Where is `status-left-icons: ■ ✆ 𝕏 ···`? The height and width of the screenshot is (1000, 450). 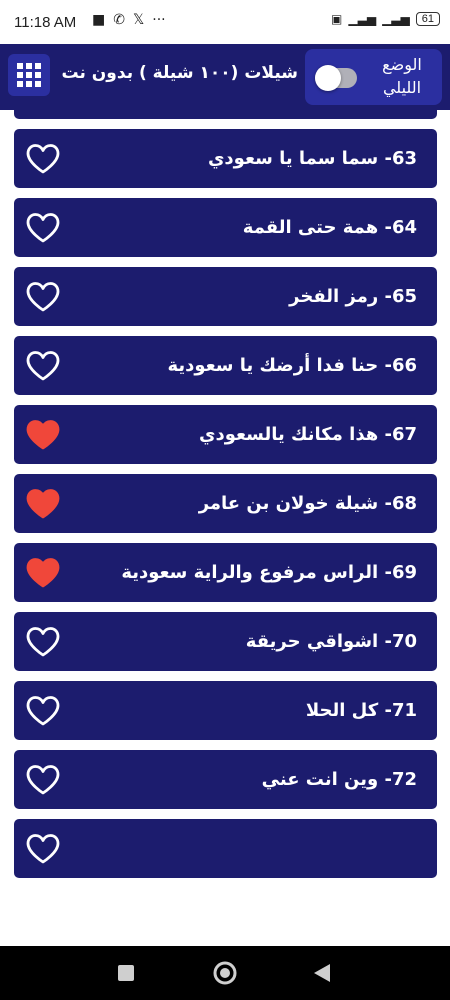 status-left-icons: ■ ✆ 𝕏 ··· is located at coordinates (129, 20).